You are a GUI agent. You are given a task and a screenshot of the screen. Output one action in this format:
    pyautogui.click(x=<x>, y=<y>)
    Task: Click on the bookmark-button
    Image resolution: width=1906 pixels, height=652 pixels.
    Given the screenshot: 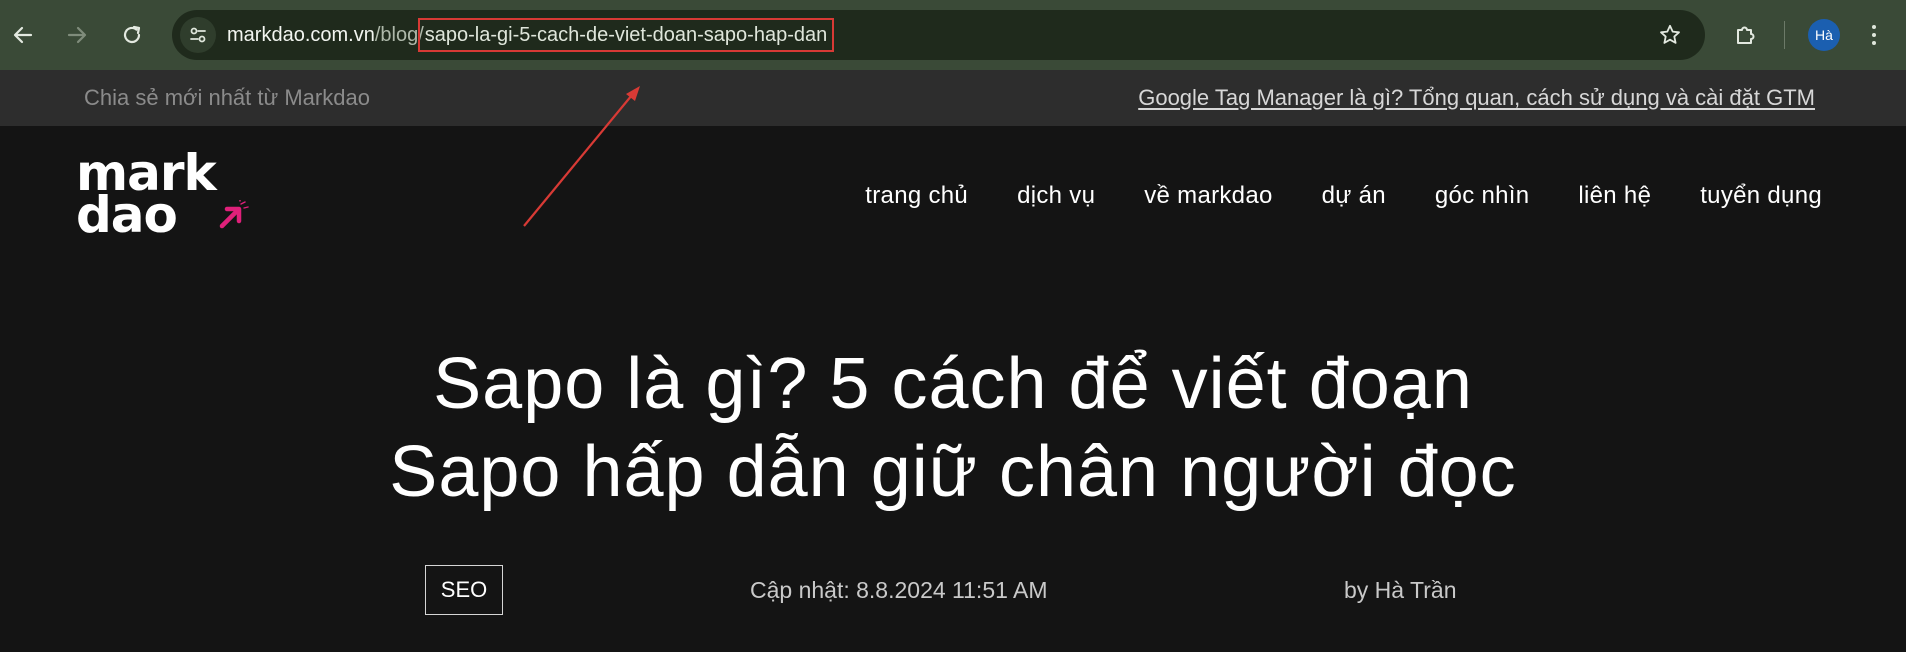 What is the action you would take?
    pyautogui.click(x=1670, y=35)
    